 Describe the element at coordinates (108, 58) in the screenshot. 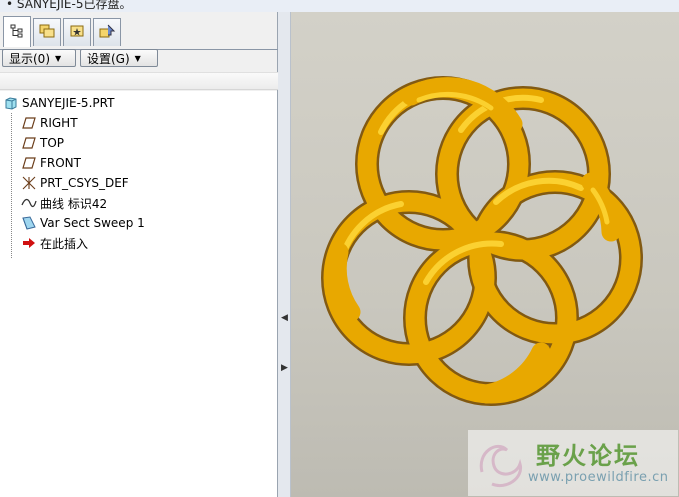

I see `settings-dropdown-label: 设置(G)` at that location.